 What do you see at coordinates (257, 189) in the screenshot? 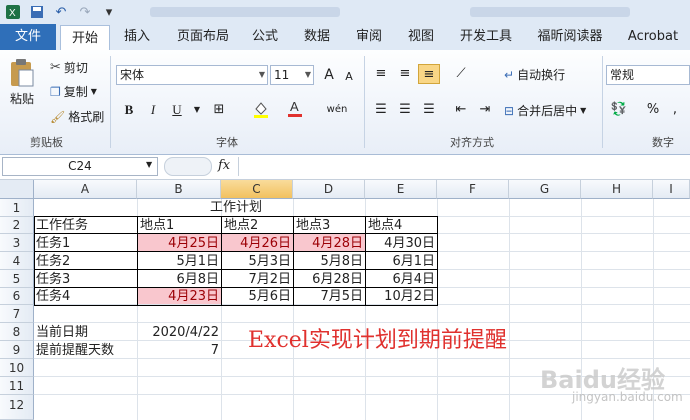
I see `column-header-c: C` at bounding box center [257, 189].